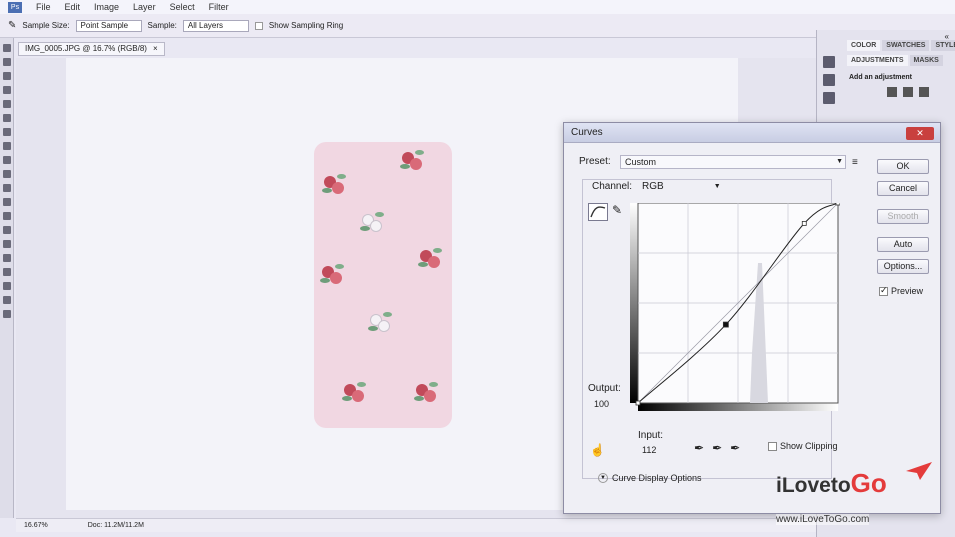  I want to click on sample-select: All Layers, so click(215, 25).